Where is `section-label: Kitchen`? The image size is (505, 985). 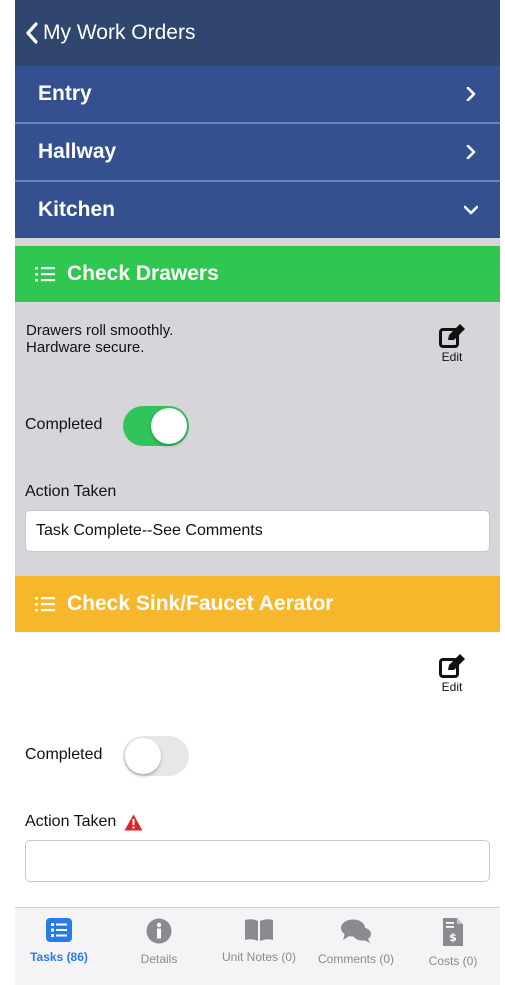
section-label: Kitchen is located at coordinates (77, 209).